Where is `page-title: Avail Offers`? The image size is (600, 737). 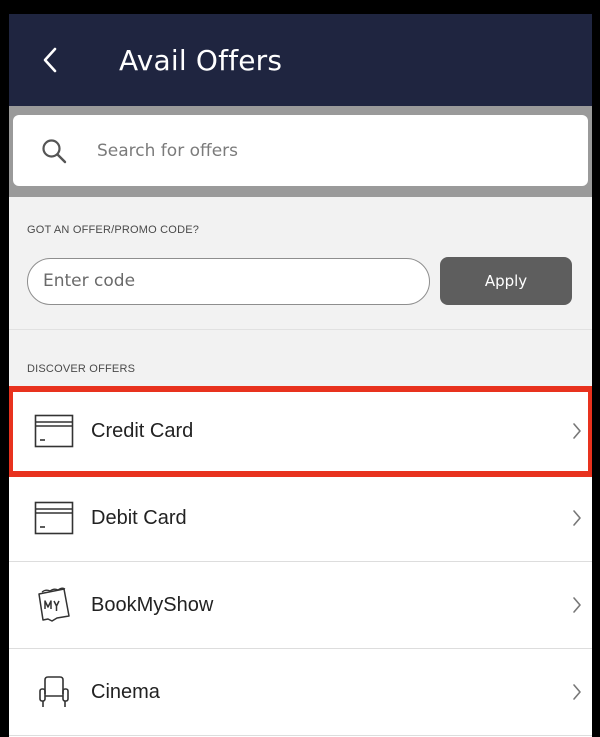
page-title: Avail Offers is located at coordinates (201, 60).